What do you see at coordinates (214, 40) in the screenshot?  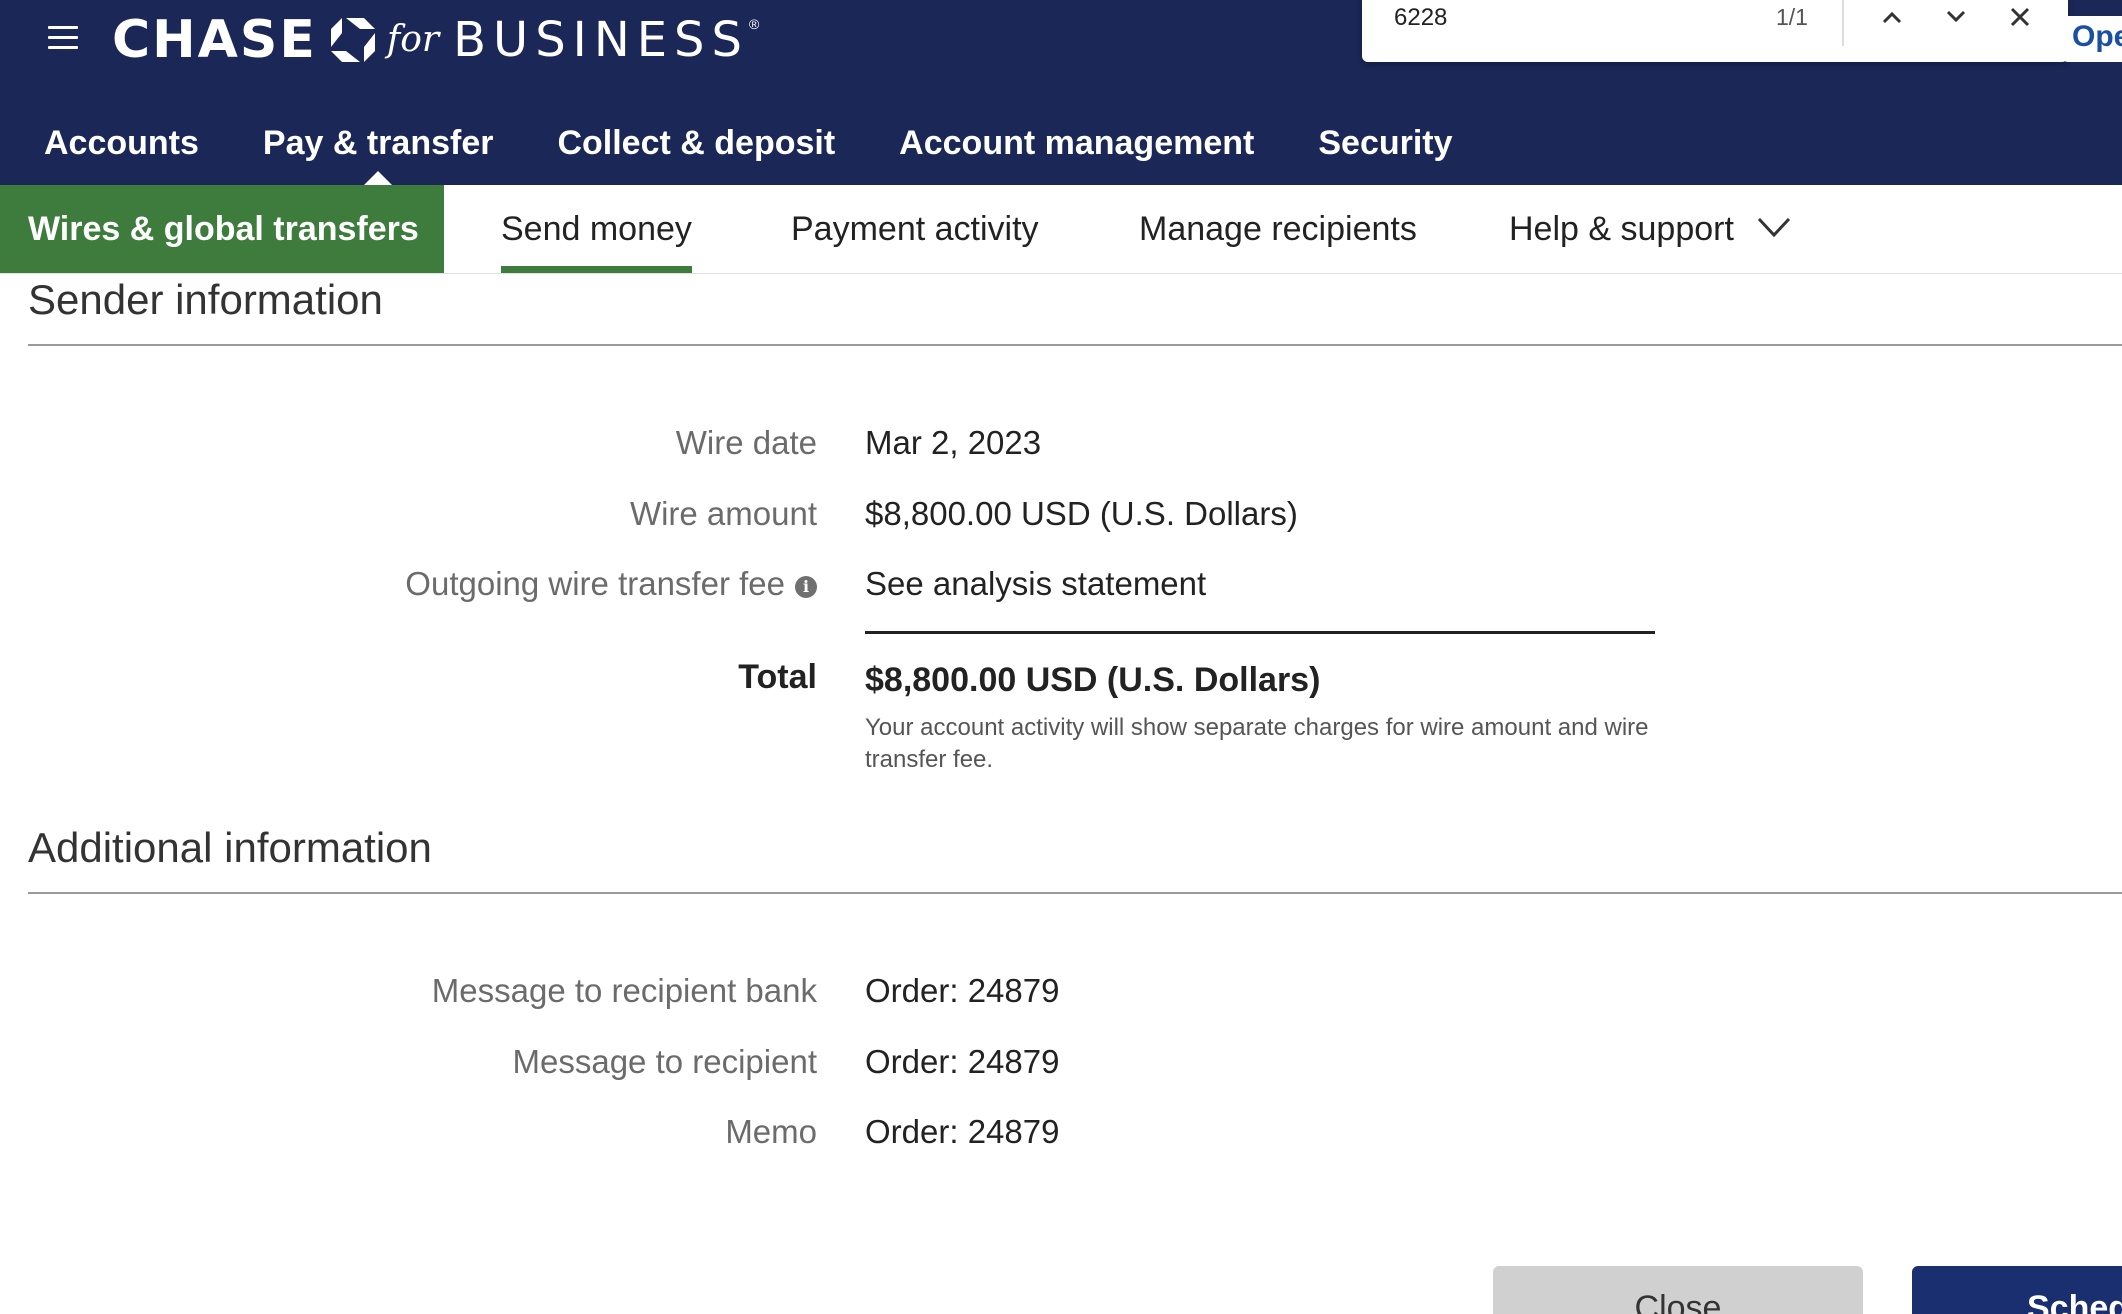 I see `logo-chase-text: CHASE` at bounding box center [214, 40].